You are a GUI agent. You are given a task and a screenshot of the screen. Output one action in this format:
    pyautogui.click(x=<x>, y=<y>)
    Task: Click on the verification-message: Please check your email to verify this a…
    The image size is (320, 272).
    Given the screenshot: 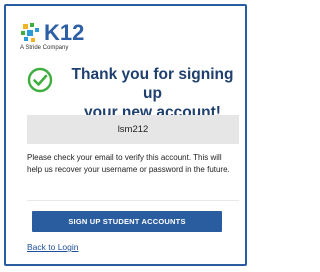 What is the action you would take?
    pyautogui.click(x=128, y=163)
    